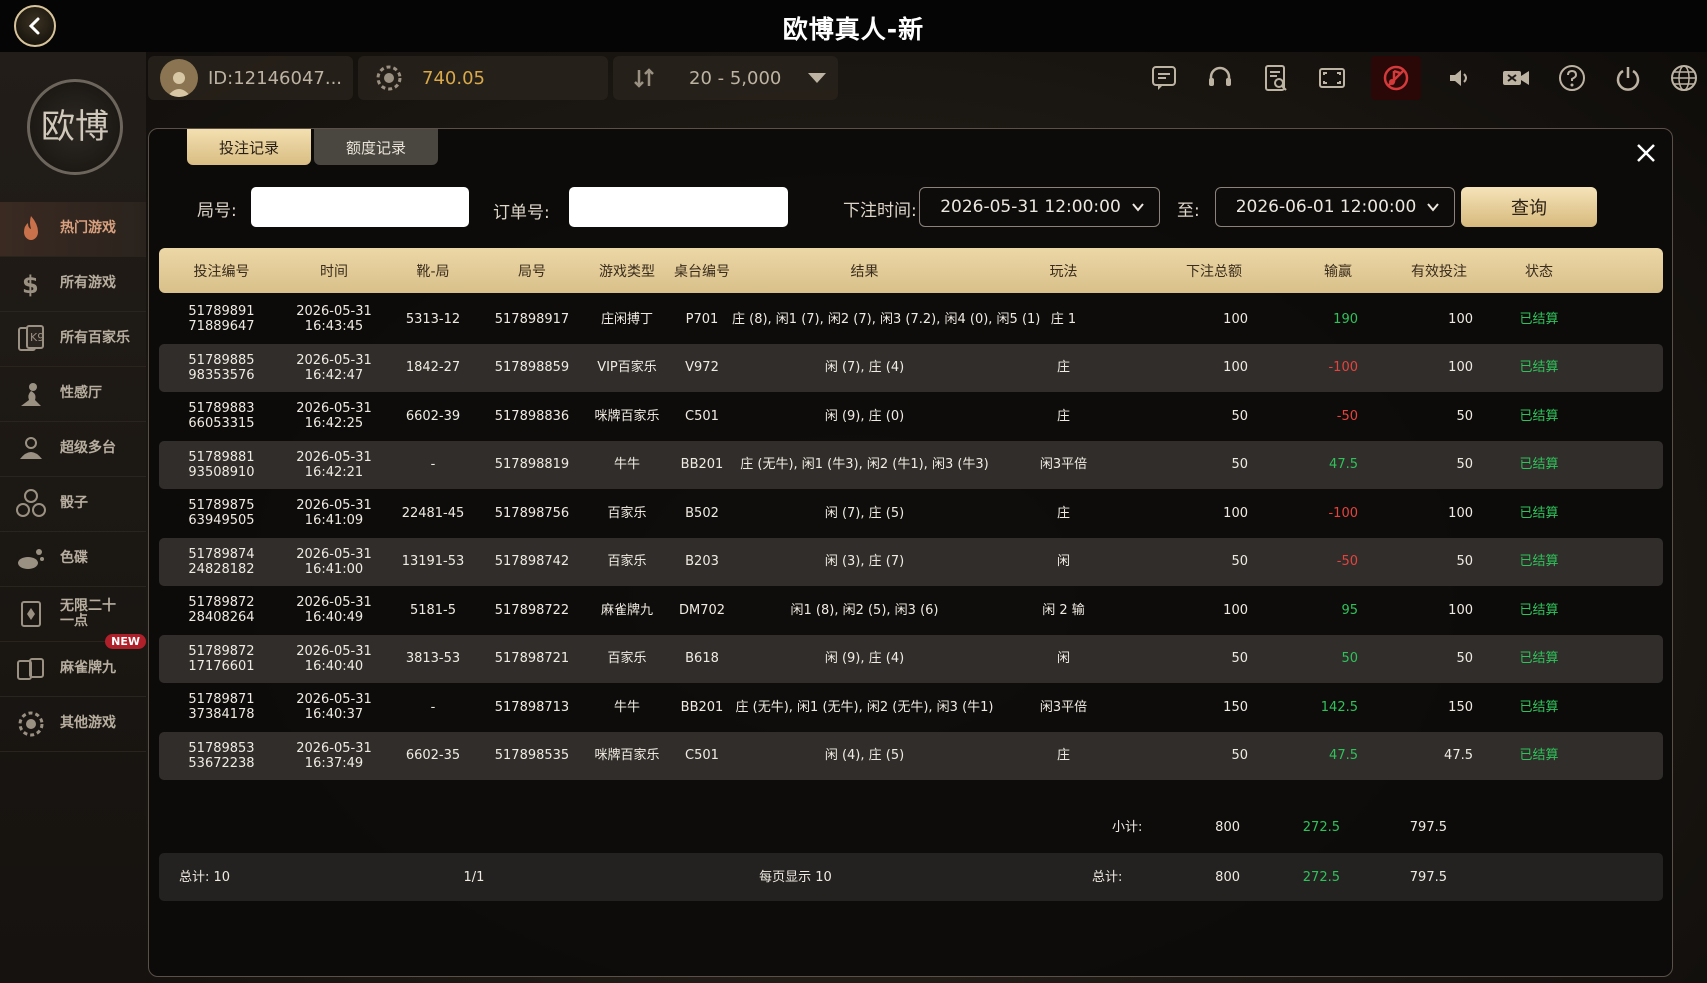 Image resolution: width=1707 pixels, height=983 pixels. What do you see at coordinates (1349, 610) in the screenshot?
I see `table-cell-win: 95` at bounding box center [1349, 610].